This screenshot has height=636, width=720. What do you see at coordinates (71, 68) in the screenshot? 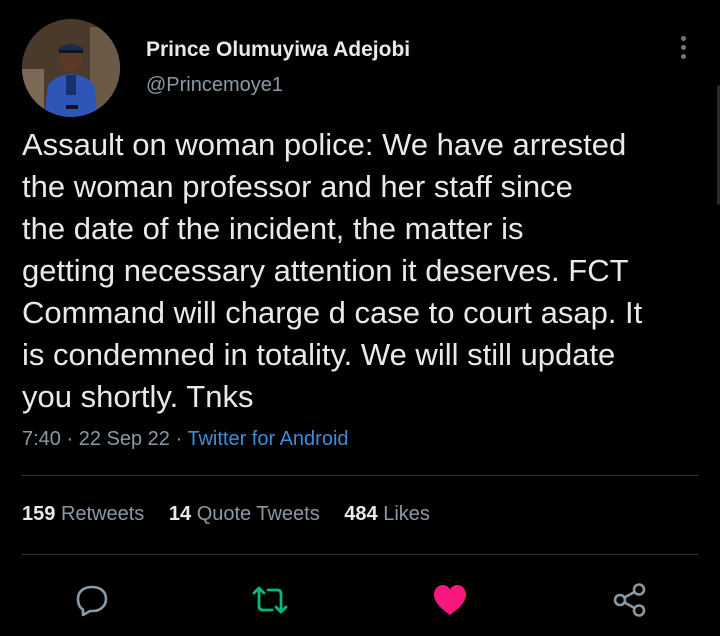
I see `avatar` at bounding box center [71, 68].